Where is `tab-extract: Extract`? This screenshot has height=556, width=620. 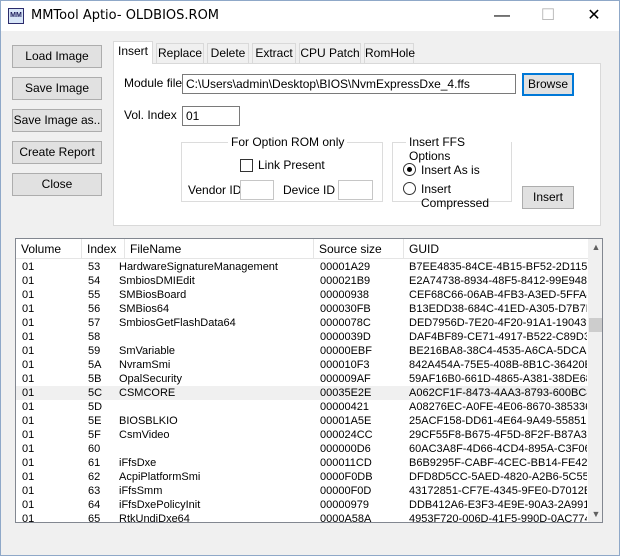 tab-extract: Extract is located at coordinates (274, 53).